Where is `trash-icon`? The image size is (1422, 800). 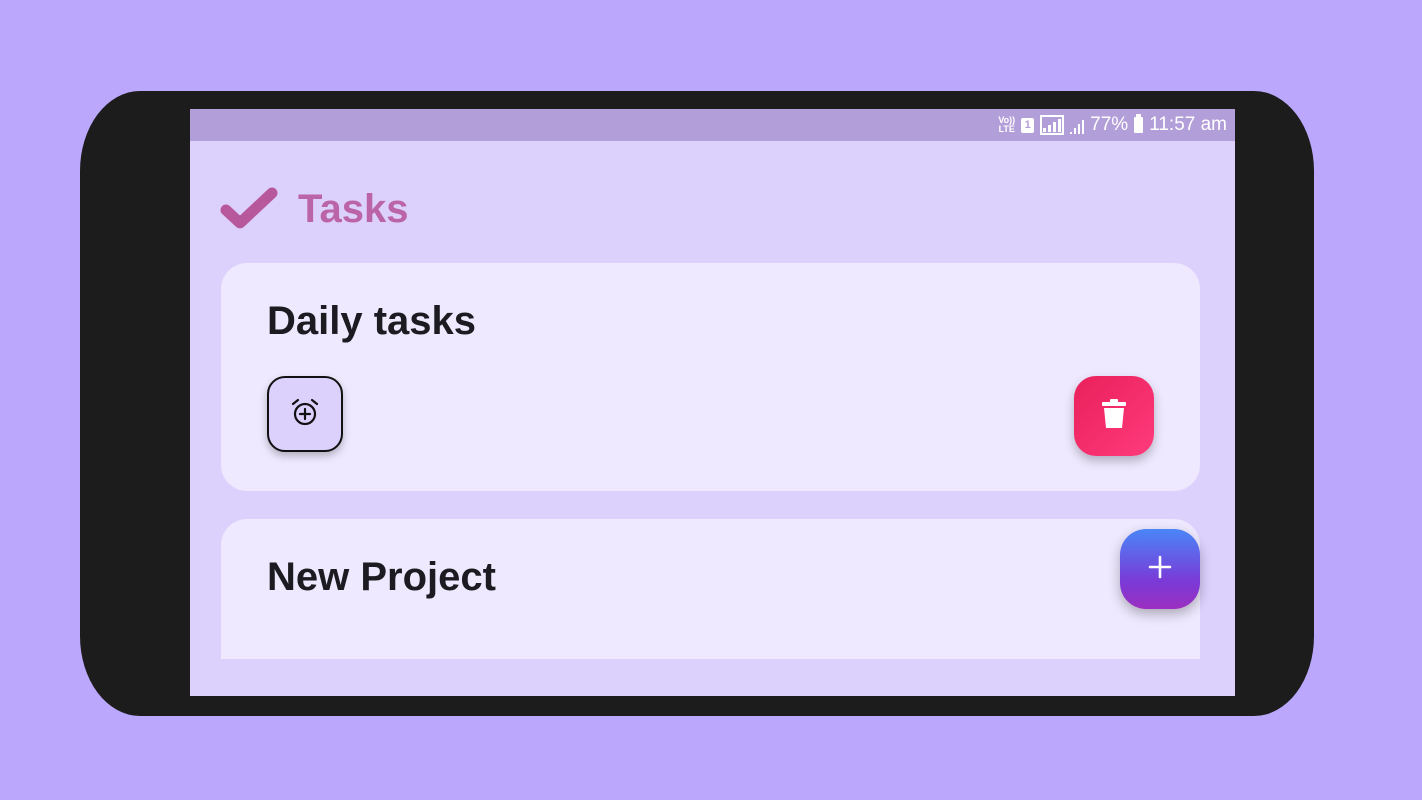
trash-icon is located at coordinates (1114, 416).